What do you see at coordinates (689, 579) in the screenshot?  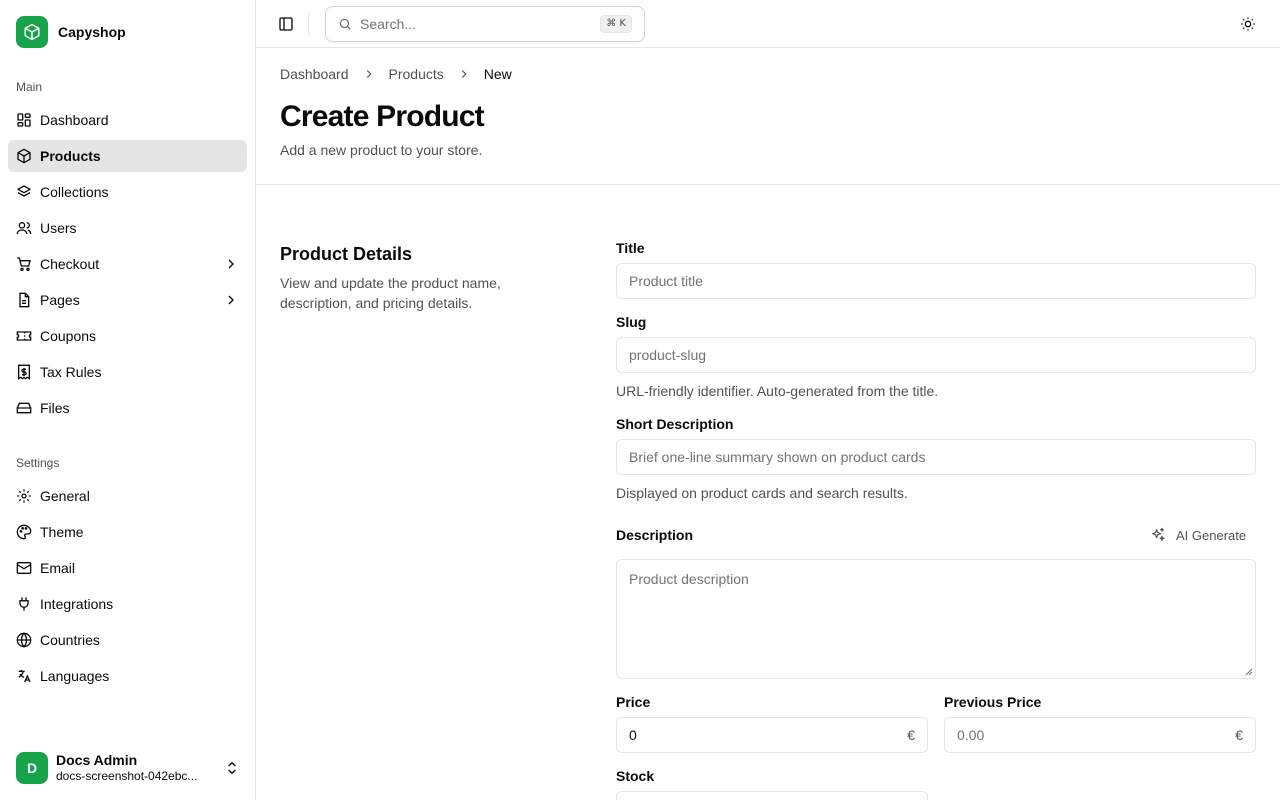 I see `description-placeholder: Product description` at bounding box center [689, 579].